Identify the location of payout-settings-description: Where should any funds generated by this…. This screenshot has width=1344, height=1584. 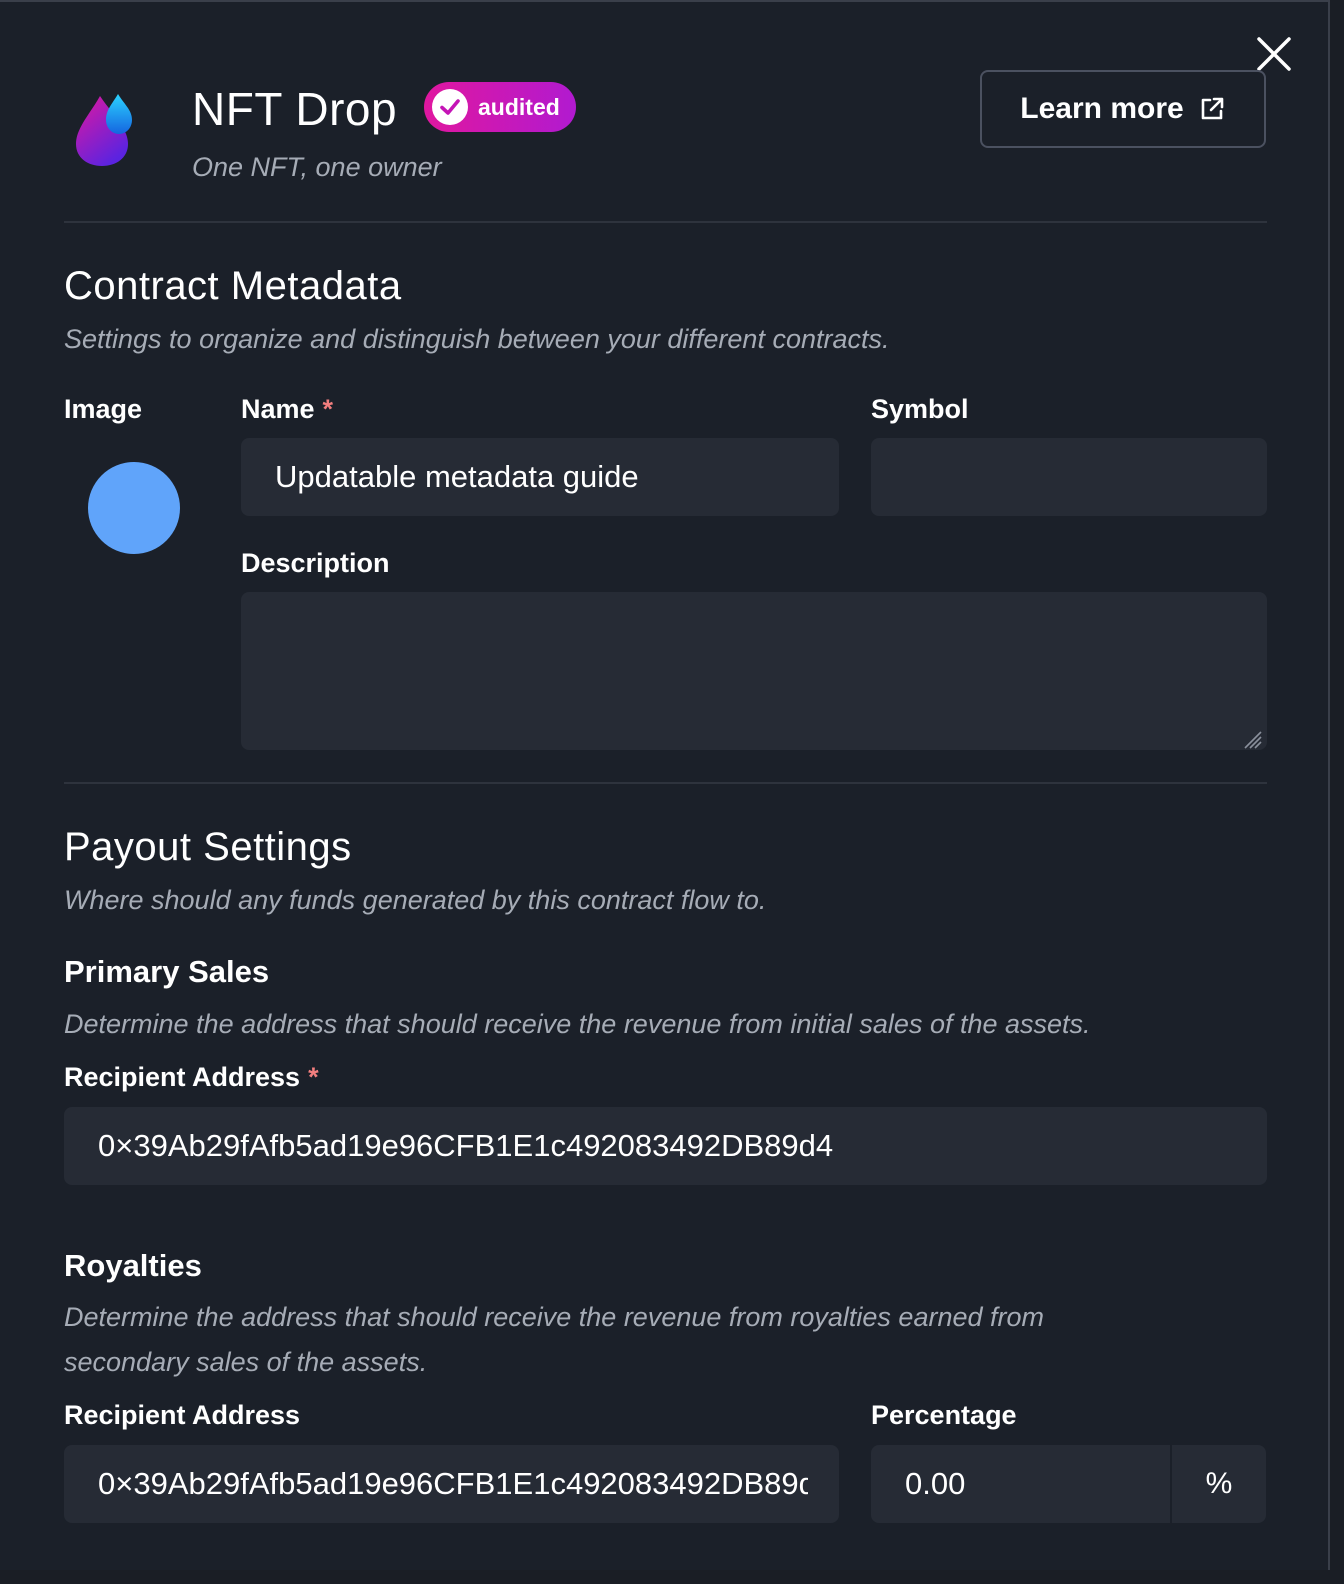
(415, 900).